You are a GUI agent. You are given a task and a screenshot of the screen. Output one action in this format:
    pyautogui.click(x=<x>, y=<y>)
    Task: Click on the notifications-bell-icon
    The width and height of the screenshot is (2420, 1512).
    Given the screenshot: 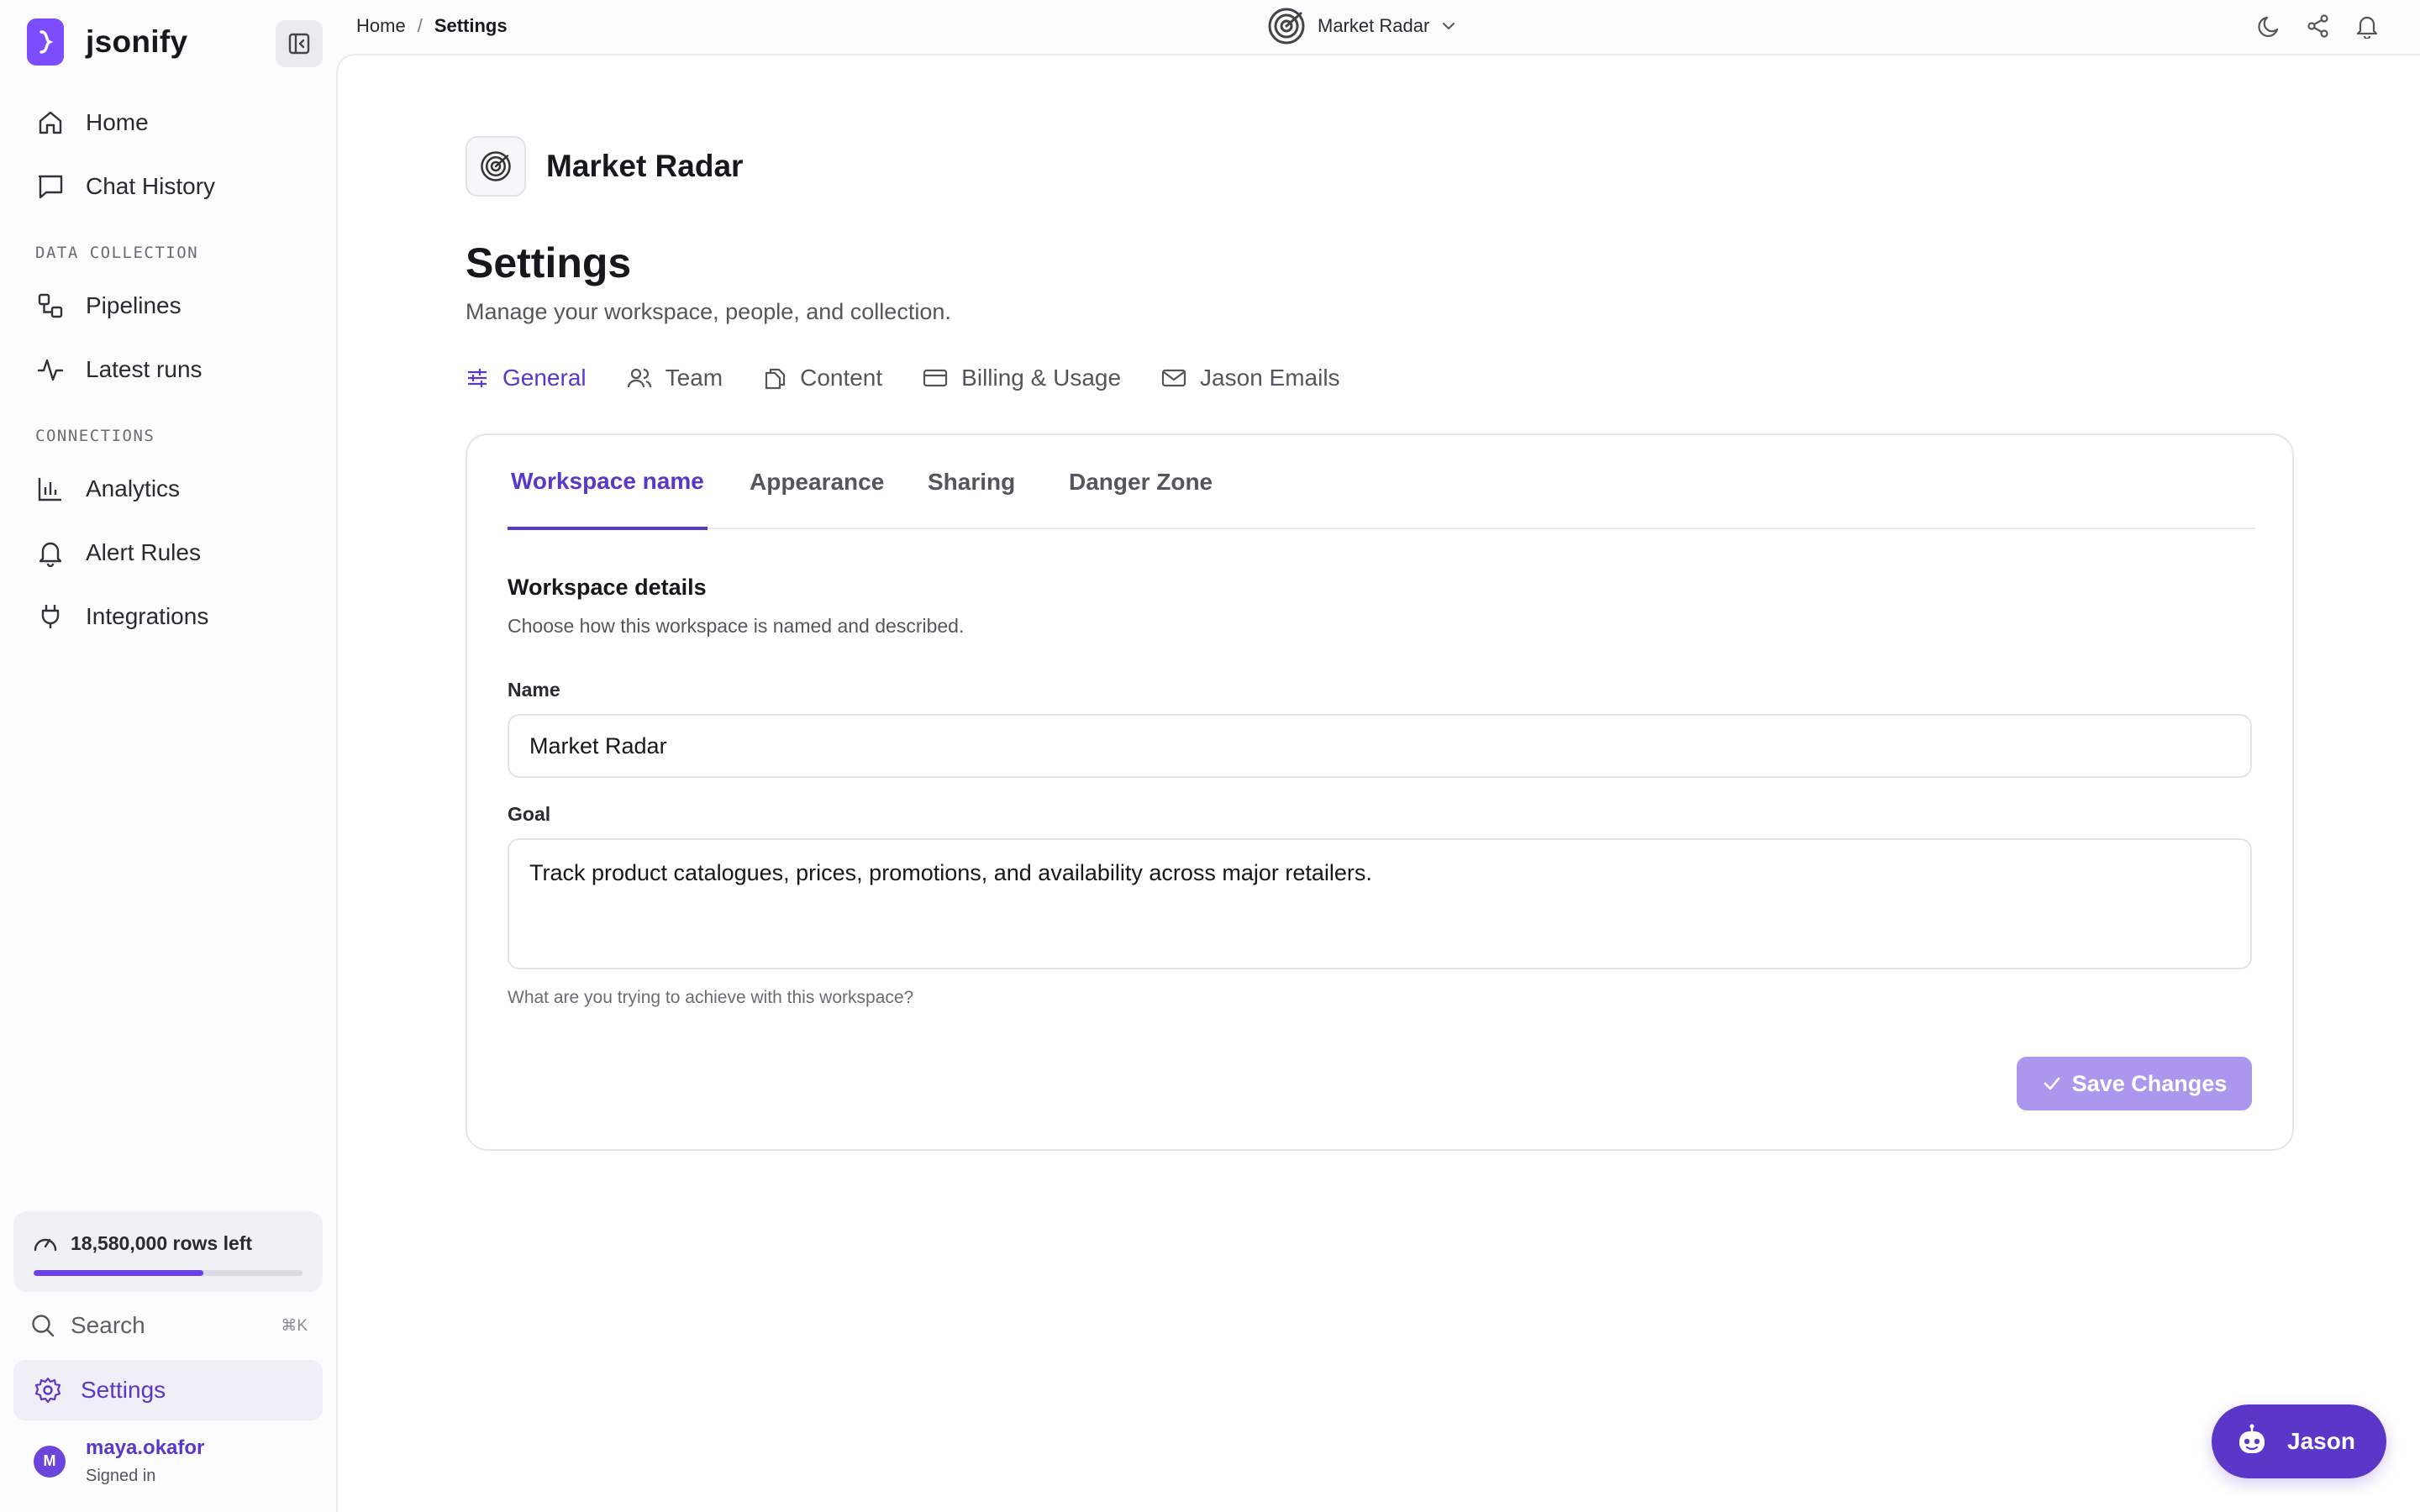 What is the action you would take?
    pyautogui.click(x=2367, y=26)
    